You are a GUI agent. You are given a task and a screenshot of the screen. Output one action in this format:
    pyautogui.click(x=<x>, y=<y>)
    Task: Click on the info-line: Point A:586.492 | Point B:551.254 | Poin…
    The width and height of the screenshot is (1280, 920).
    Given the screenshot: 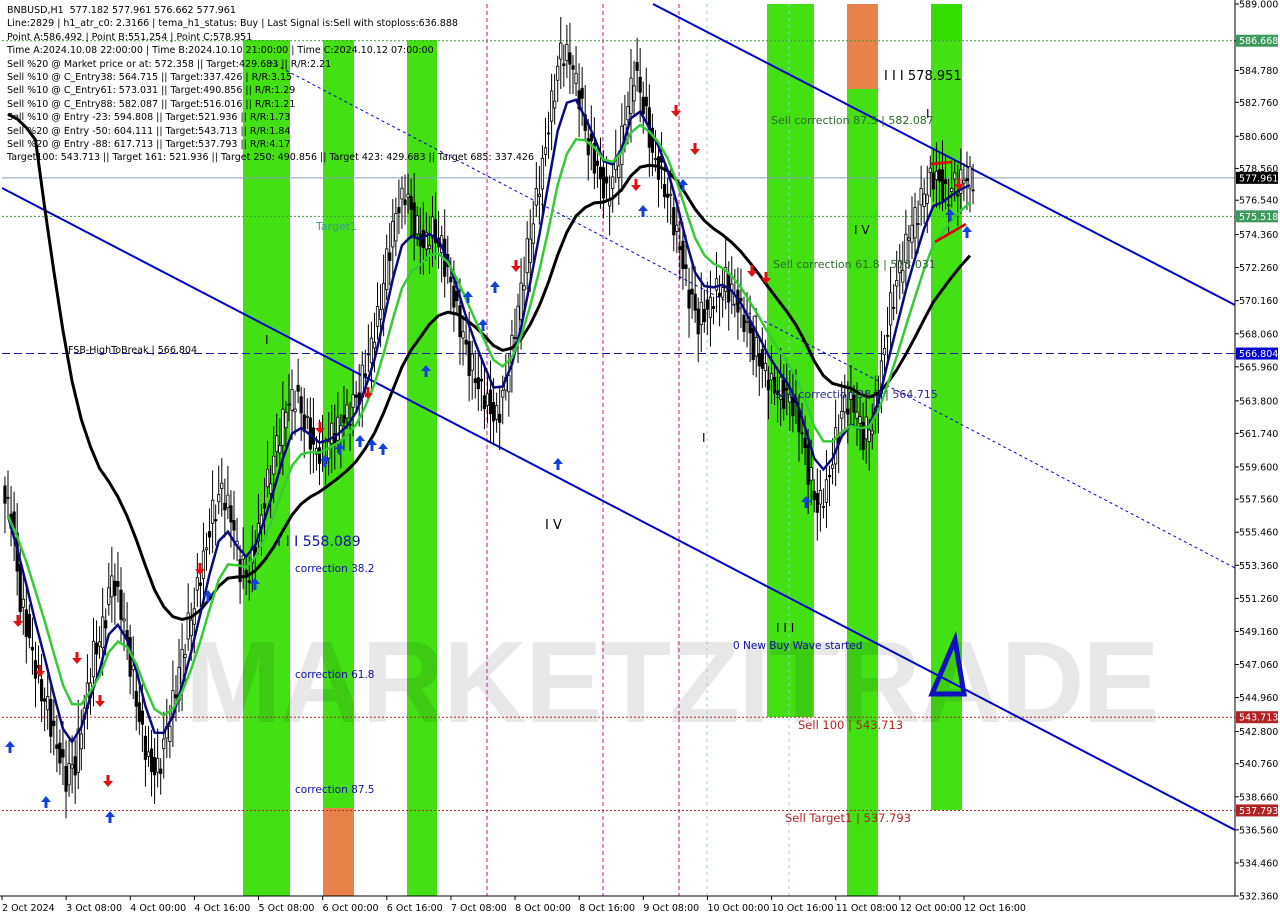 What is the action you would take?
    pyautogui.click(x=130, y=37)
    